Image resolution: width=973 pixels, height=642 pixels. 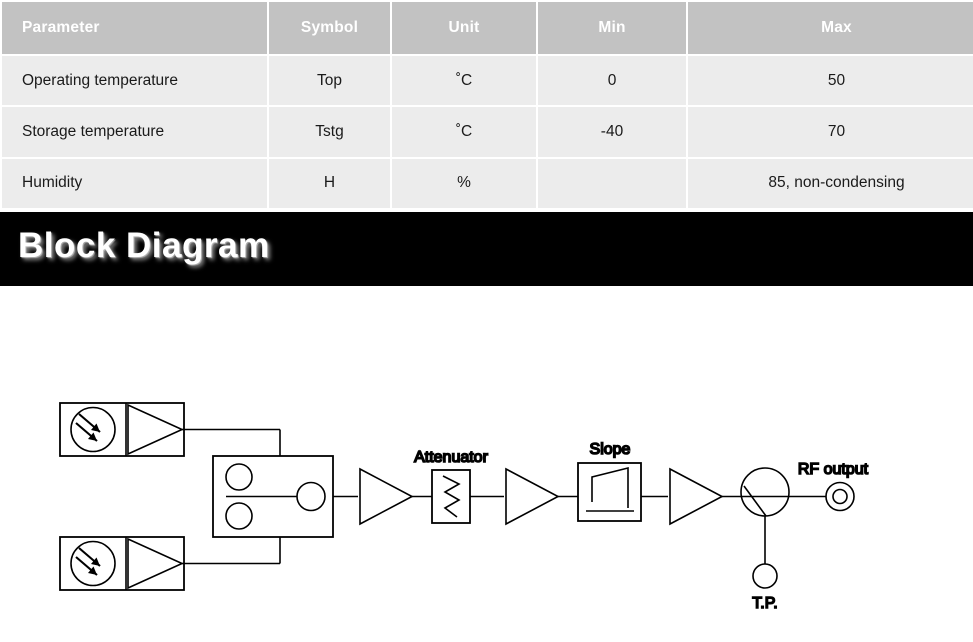 I want to click on cell-parameter: Operating temperature, so click(x=134, y=81).